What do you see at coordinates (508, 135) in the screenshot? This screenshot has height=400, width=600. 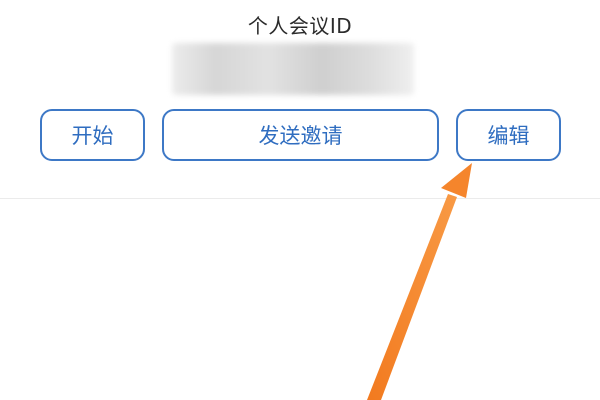 I see `edit-button: 编辑` at bounding box center [508, 135].